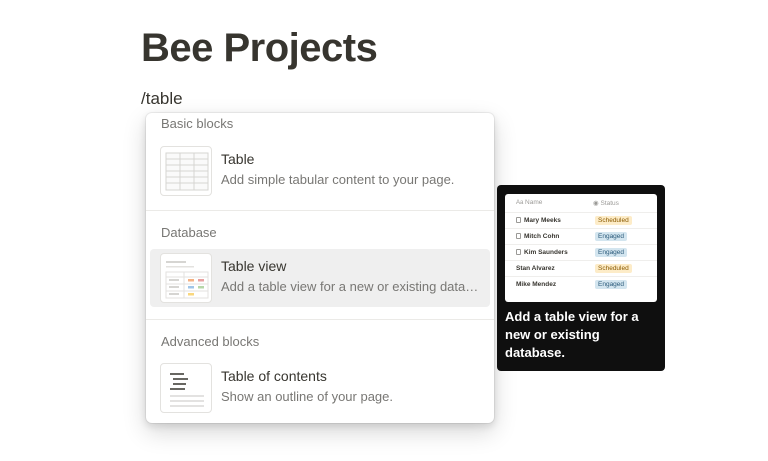 This screenshot has width=768, height=461. Describe the element at coordinates (186, 388) in the screenshot. I see `table-of-contents-thumbnail` at that location.